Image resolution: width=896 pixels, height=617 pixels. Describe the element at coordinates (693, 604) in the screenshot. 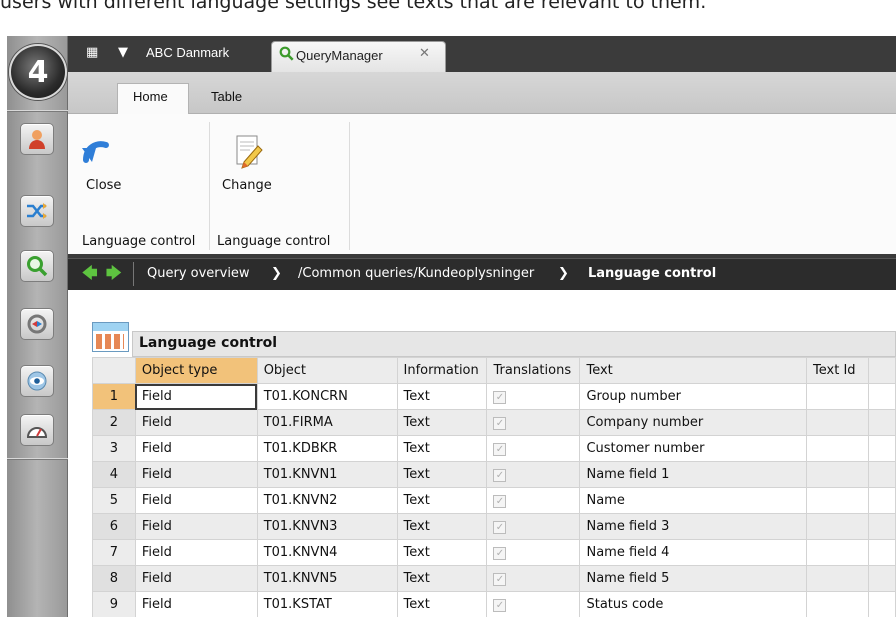

I see `cell-text: Status code` at that location.